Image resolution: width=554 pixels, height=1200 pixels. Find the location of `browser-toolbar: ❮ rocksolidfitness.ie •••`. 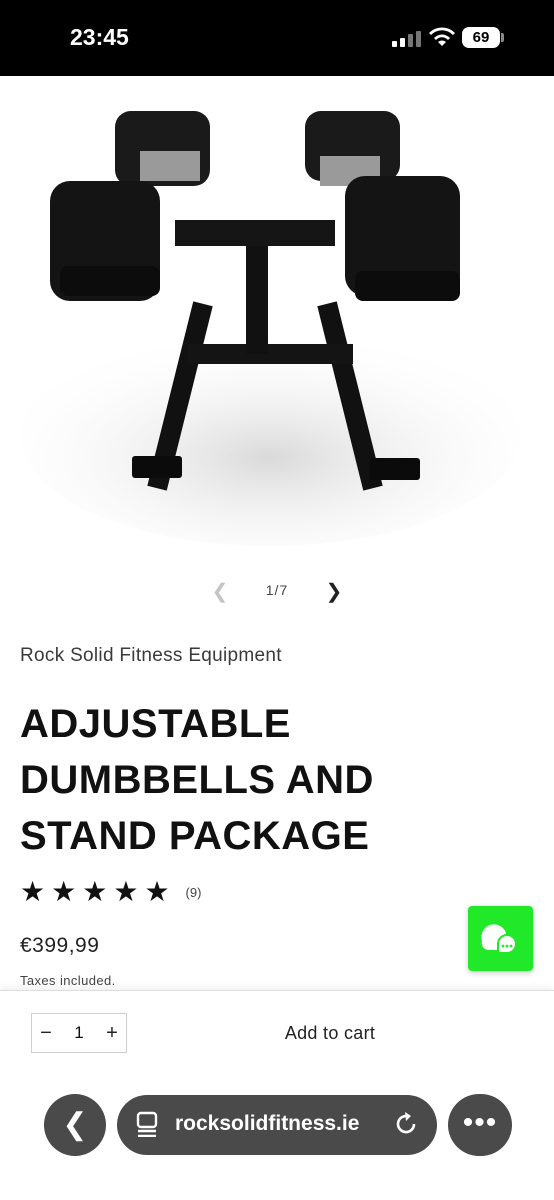

browser-toolbar: ❮ rocksolidfitness.ie ••• is located at coordinates (277, 1136).